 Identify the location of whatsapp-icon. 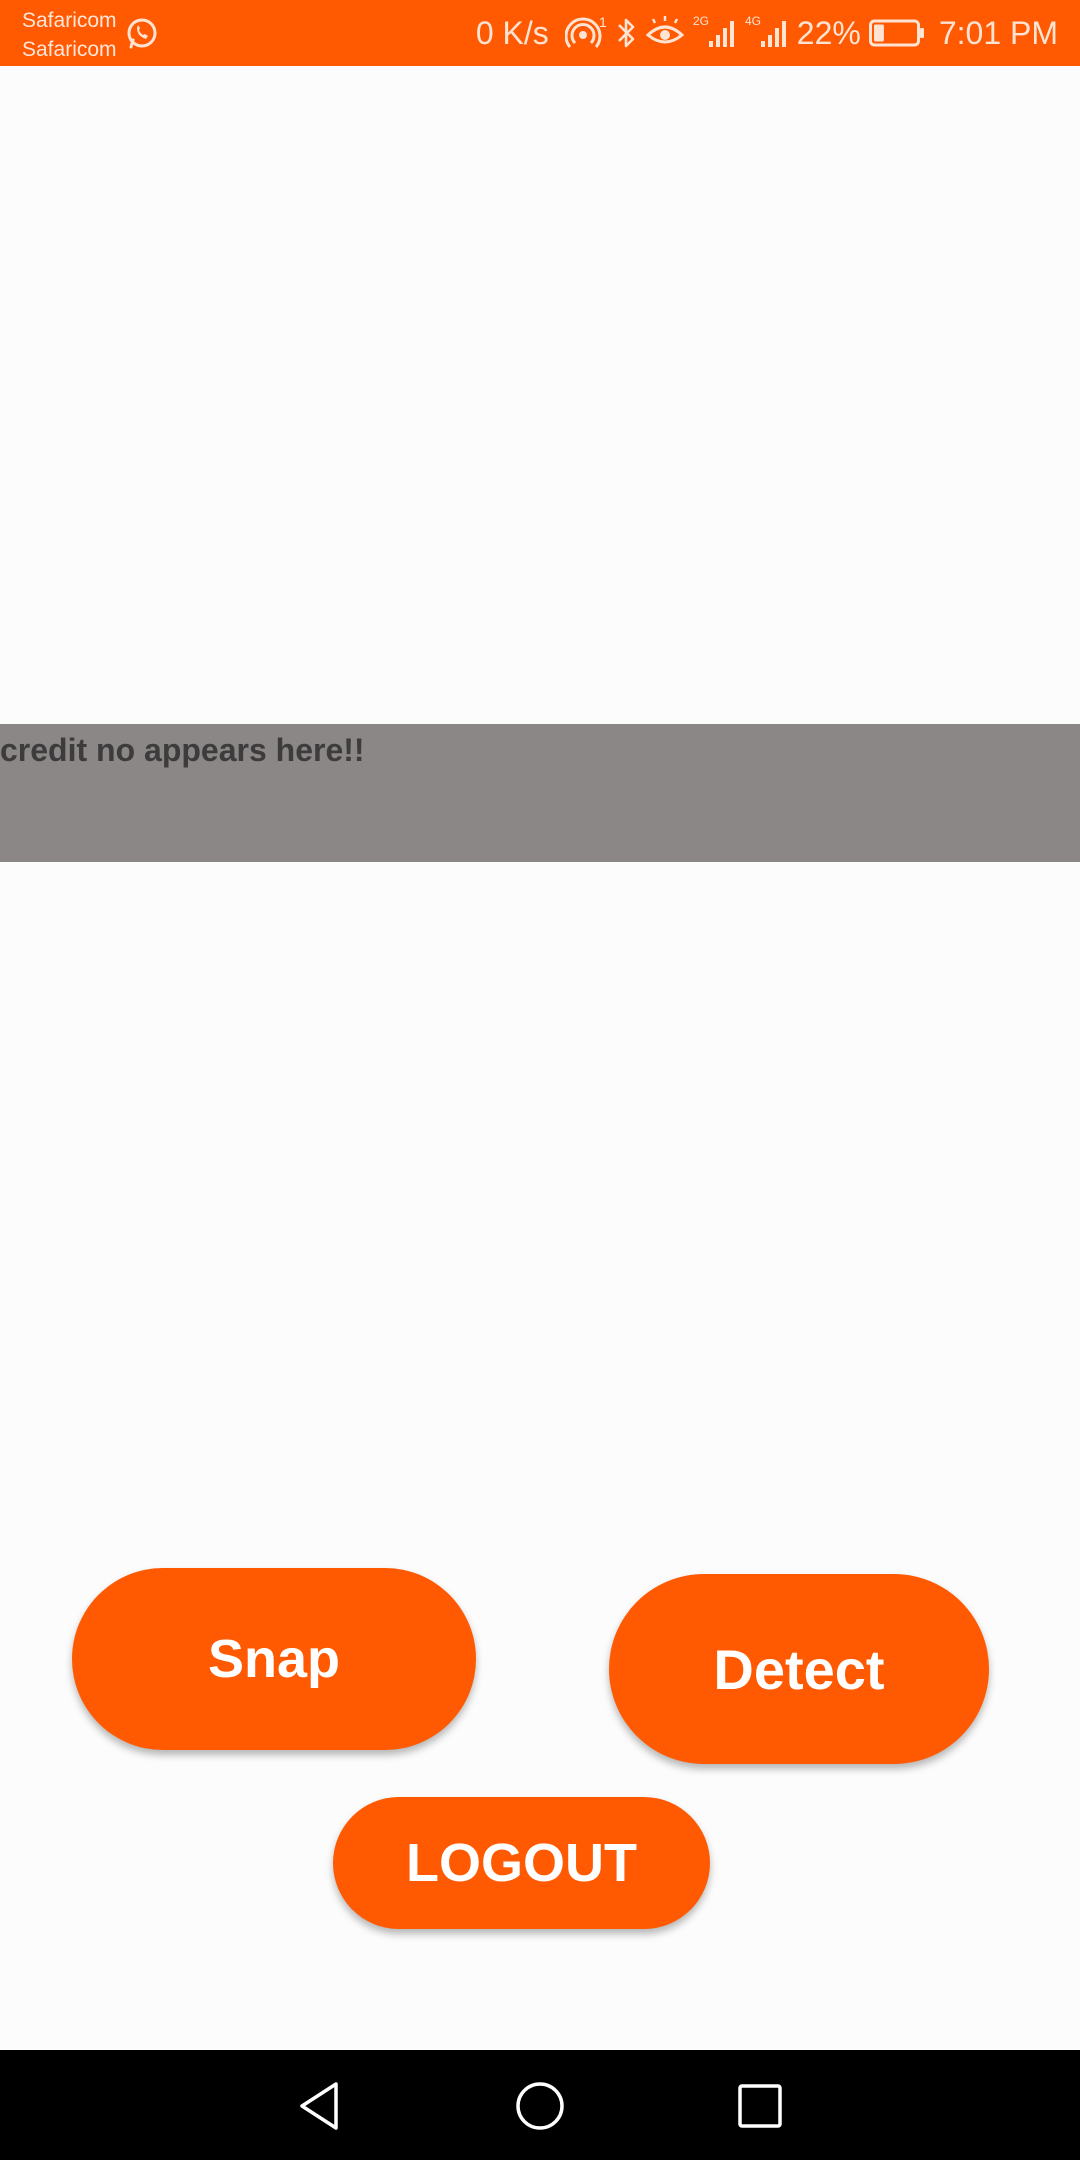
(142, 33).